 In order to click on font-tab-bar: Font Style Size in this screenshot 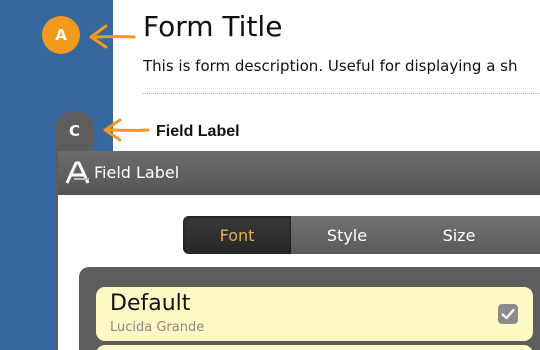, I will do `click(361, 235)`.